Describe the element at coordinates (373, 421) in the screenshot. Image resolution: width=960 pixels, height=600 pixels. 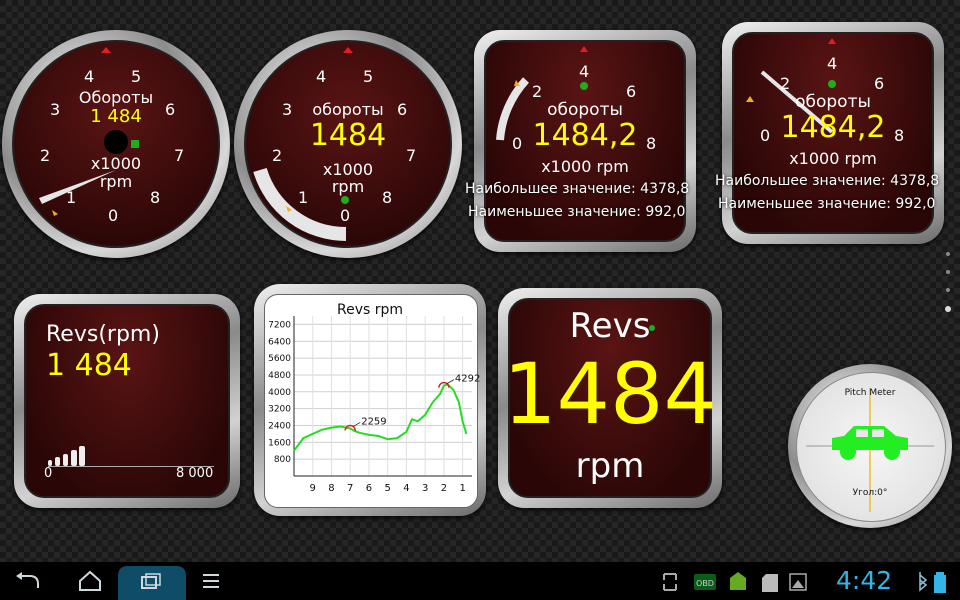
I see `graph-annotation-label: 2259` at that location.